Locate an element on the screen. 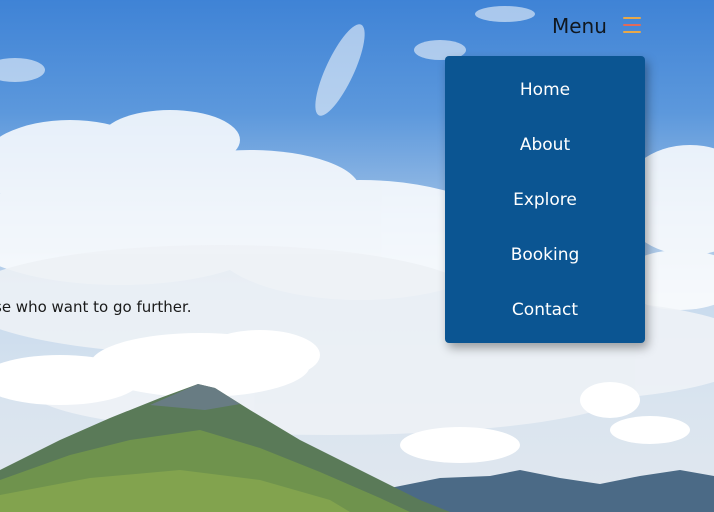 This screenshot has height=512, width=714. menu-item-booking: Booking is located at coordinates (545, 255).